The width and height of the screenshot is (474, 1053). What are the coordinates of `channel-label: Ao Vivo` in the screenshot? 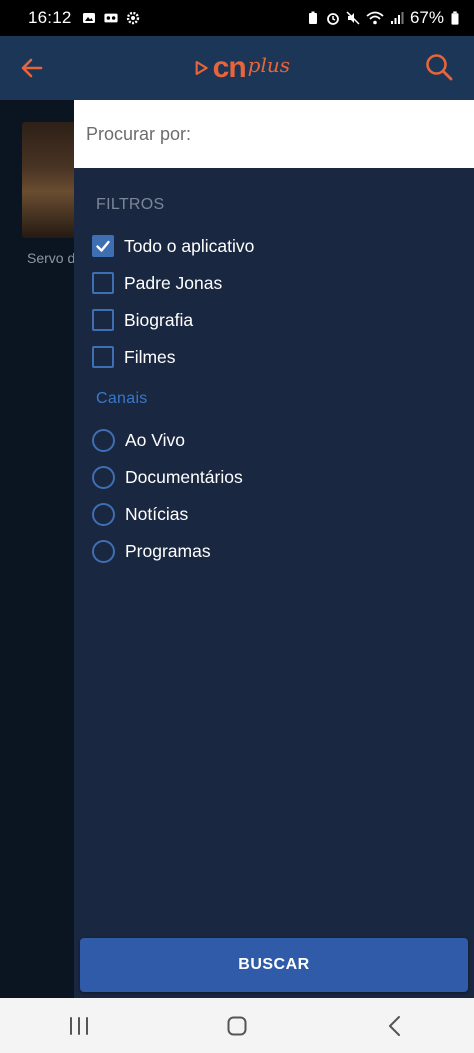 It's located at (155, 439).